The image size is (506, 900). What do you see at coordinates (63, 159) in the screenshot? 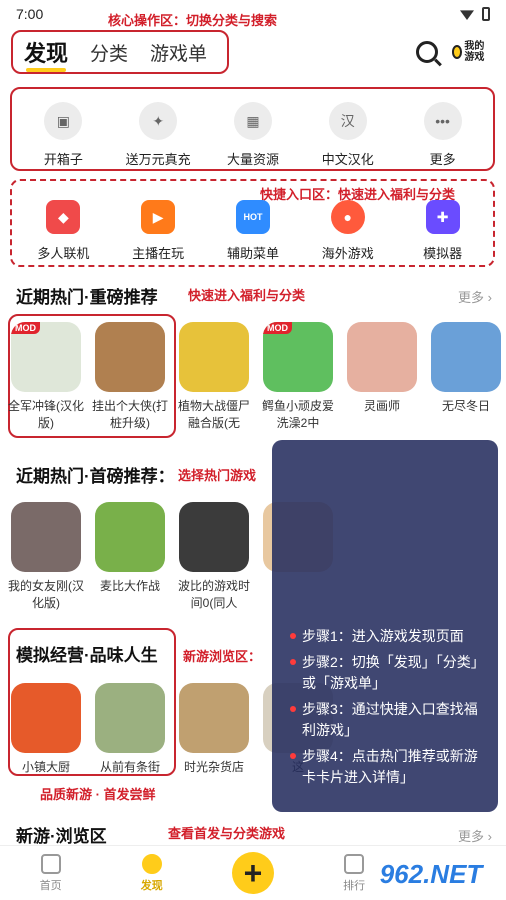
I see `quick-label: 开箱子` at bounding box center [63, 159].